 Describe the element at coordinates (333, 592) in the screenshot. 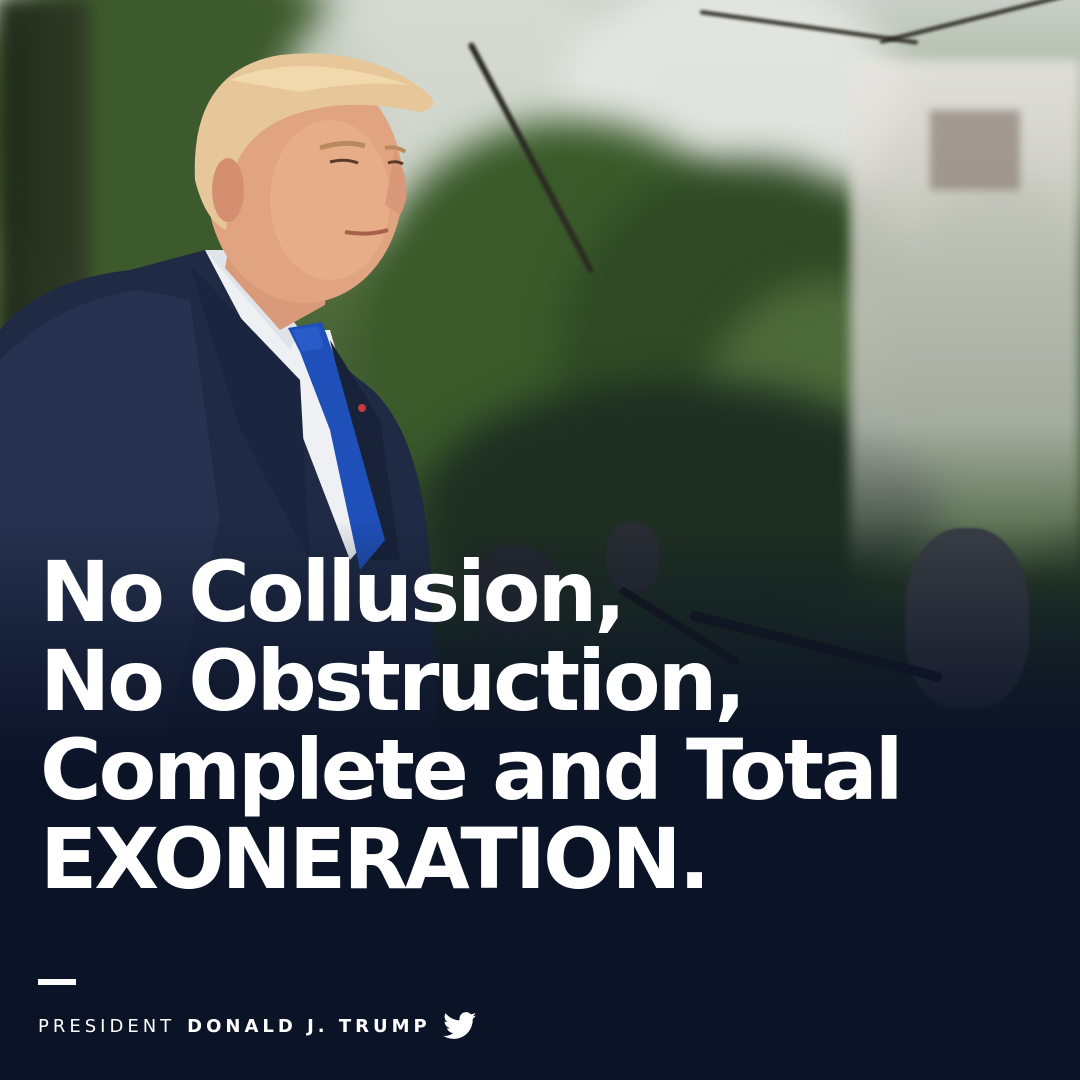

I see `headline-line-1: No Collusion,` at that location.